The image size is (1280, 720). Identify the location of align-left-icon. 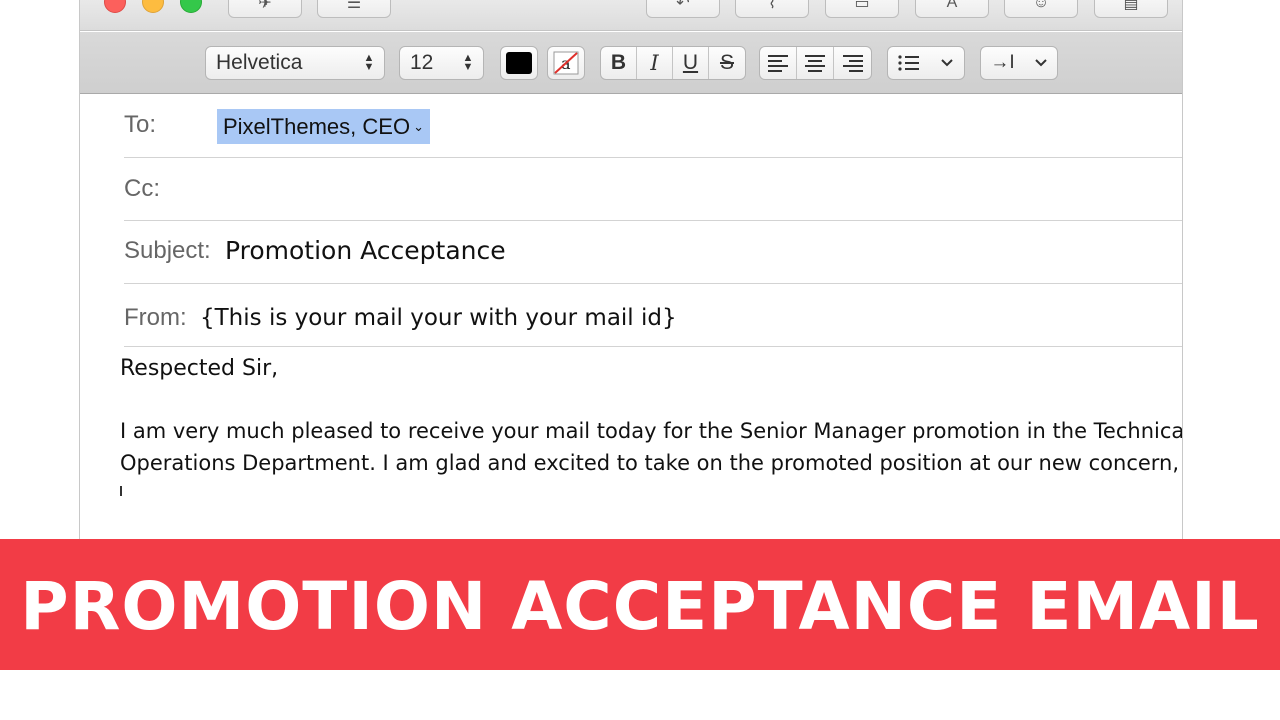
(778, 63).